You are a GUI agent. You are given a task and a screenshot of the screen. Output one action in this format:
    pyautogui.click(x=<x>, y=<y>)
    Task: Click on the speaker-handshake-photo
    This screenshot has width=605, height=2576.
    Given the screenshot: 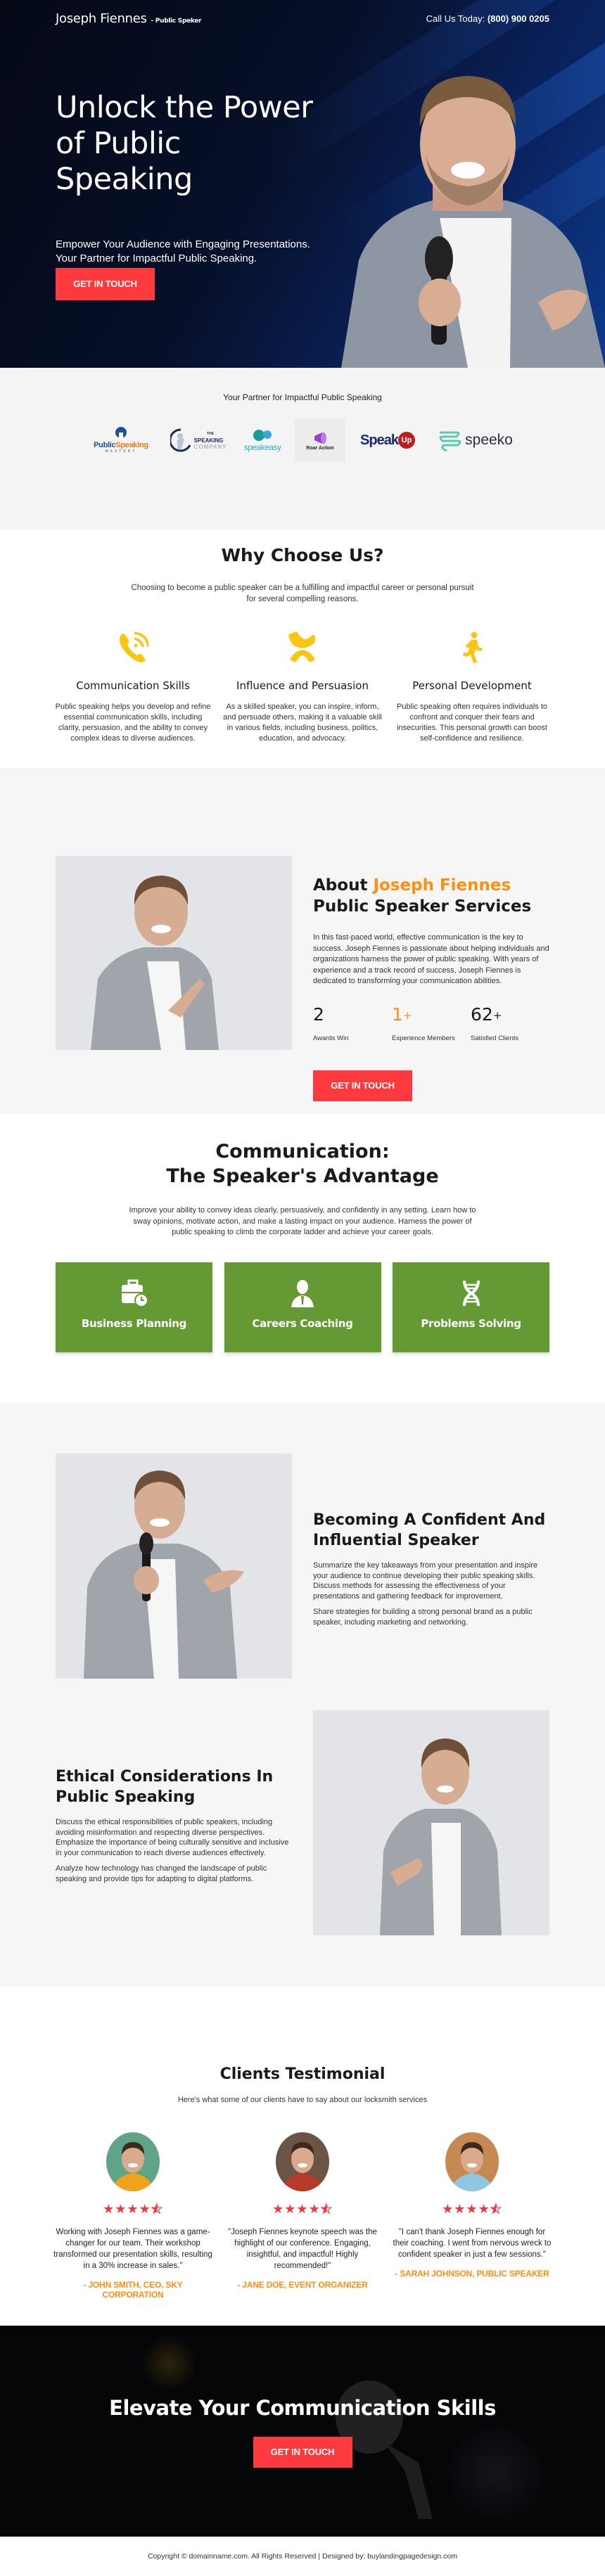 What is the action you would take?
    pyautogui.click(x=431, y=1822)
    